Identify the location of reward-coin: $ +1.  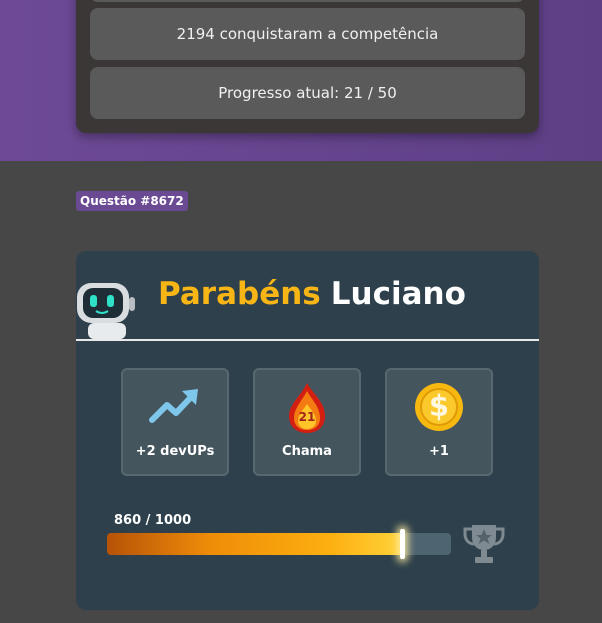
(439, 422).